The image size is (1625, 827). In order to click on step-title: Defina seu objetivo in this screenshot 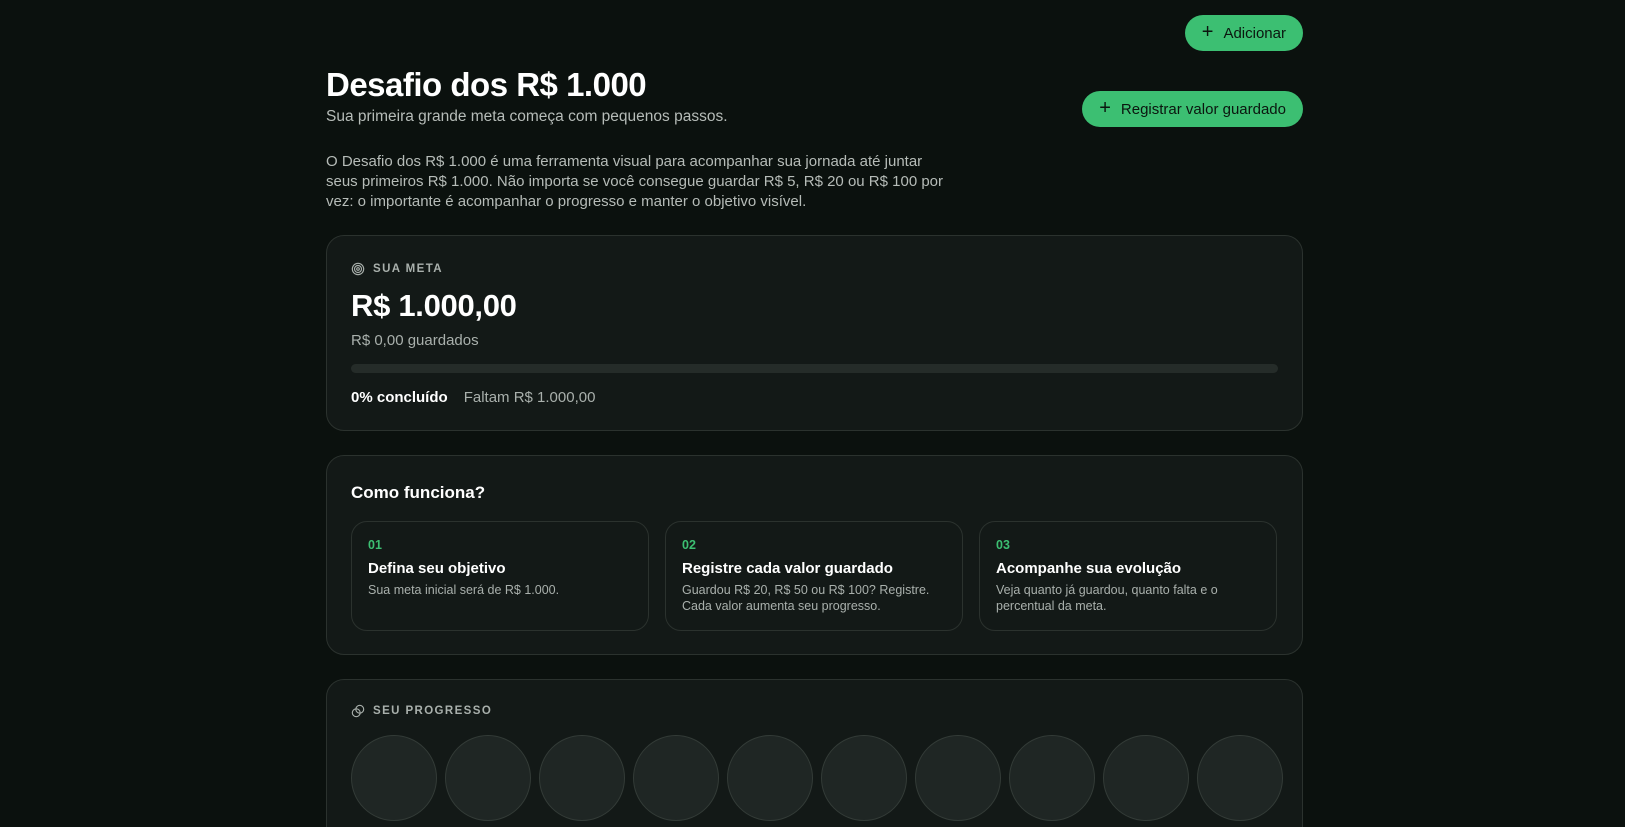, I will do `click(437, 568)`.